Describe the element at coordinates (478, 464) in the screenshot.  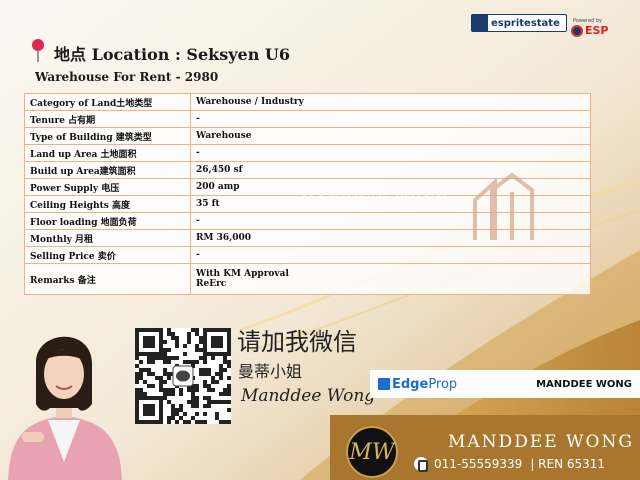
I see `phone-number: 011-55559339` at that location.